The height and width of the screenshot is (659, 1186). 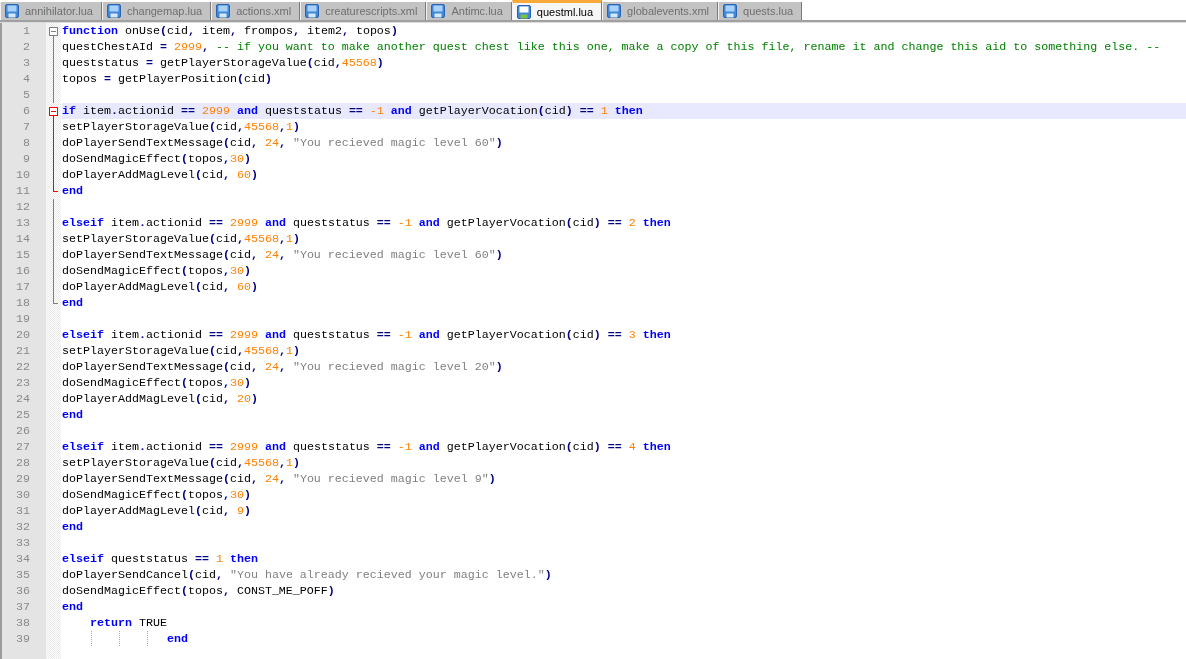 I want to click on line-number: 34, so click(x=23, y=559).